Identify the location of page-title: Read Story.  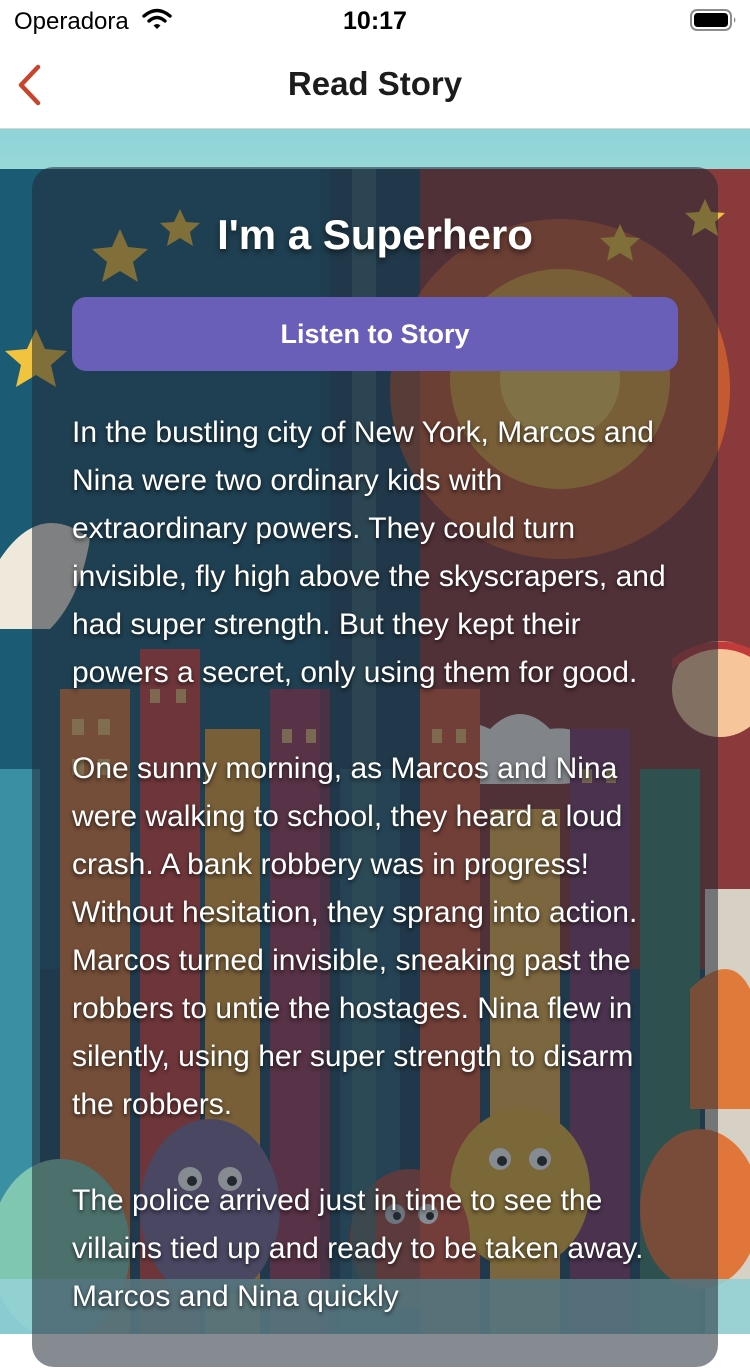
(375, 83).